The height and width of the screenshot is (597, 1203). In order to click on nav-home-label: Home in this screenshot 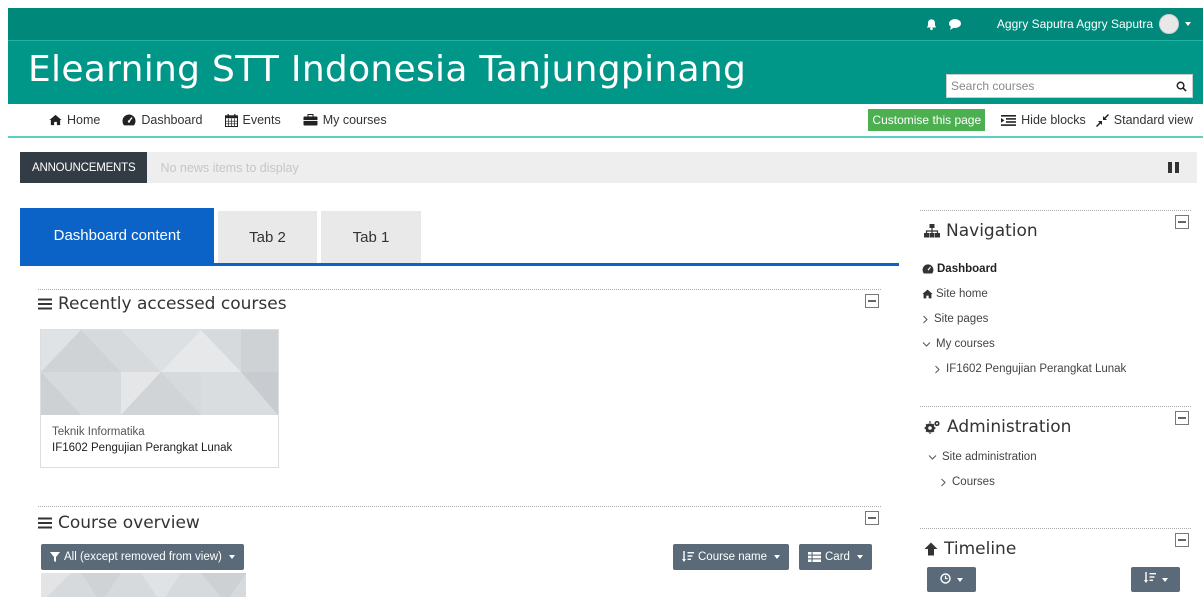, I will do `click(84, 120)`.